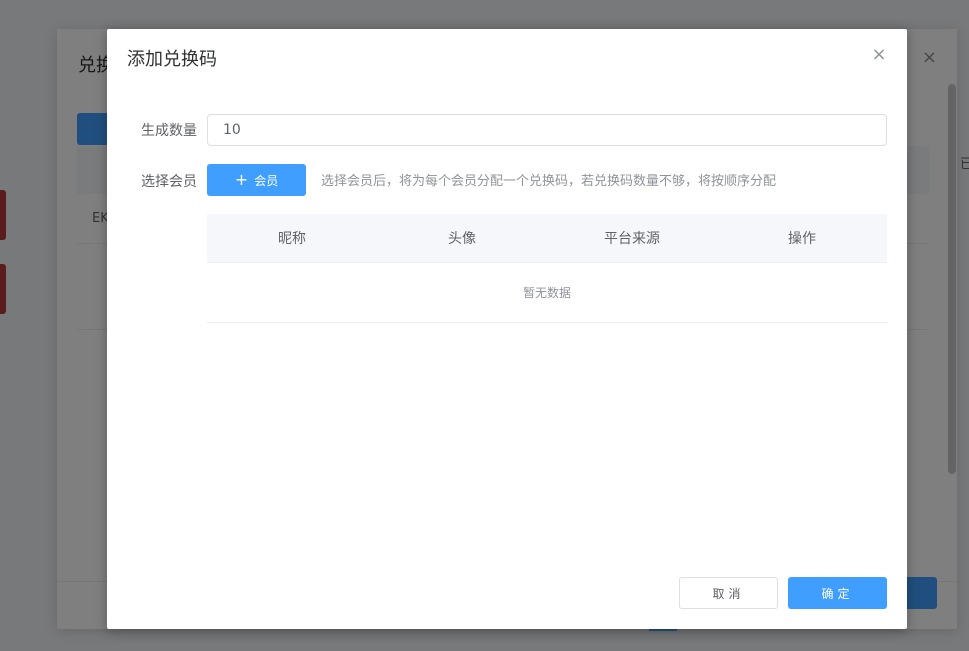 Image resolution: width=969 pixels, height=651 pixels. What do you see at coordinates (802, 239) in the screenshot?
I see `column-header-actions: 操作` at bounding box center [802, 239].